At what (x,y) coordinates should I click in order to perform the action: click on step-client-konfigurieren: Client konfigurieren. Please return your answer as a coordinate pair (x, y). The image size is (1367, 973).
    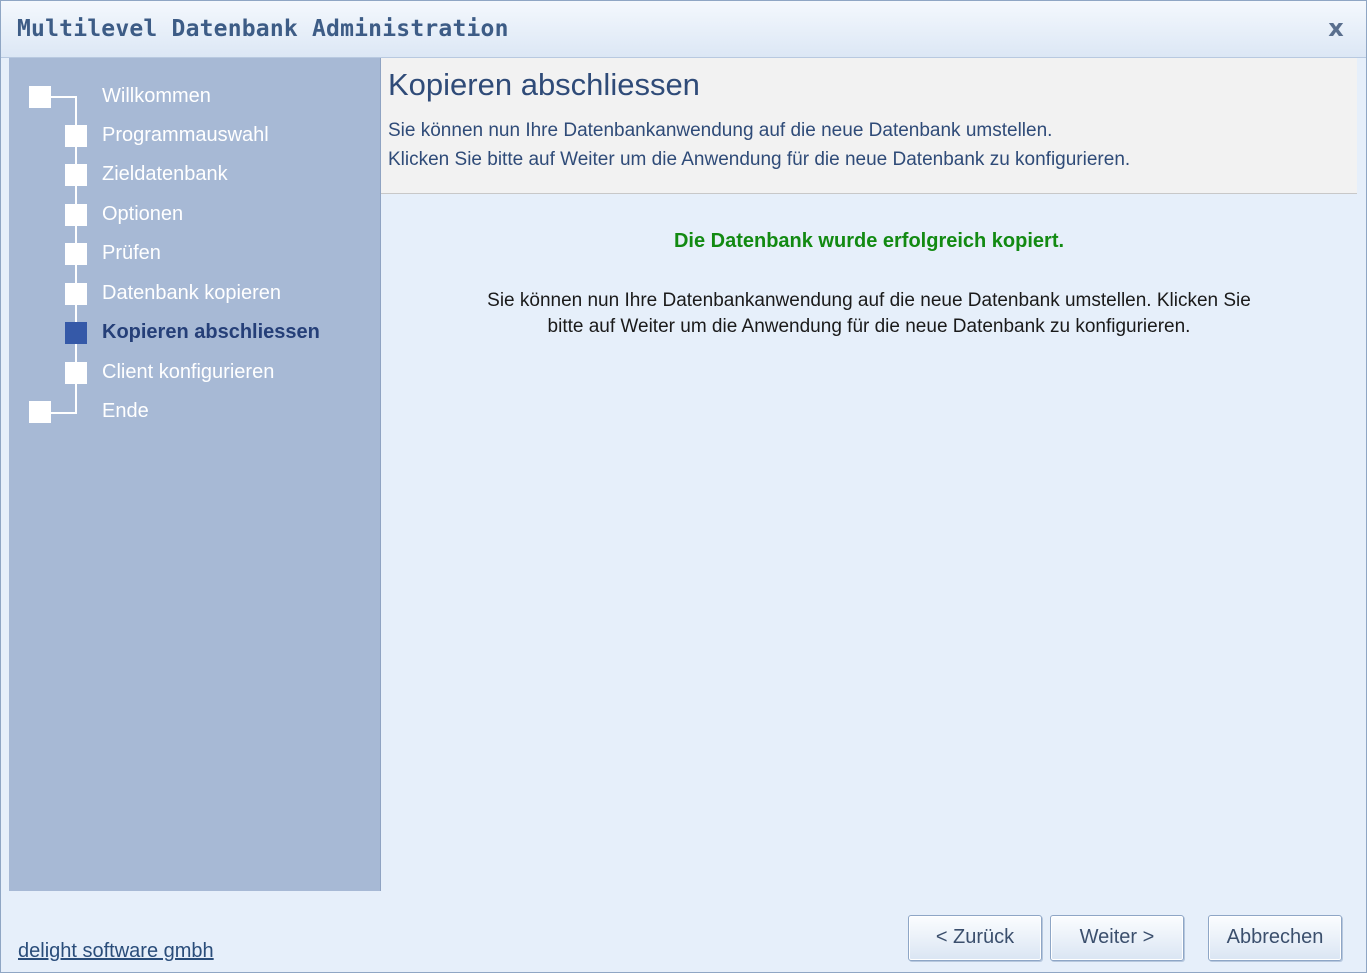
    Looking at the image, I should click on (194, 373).